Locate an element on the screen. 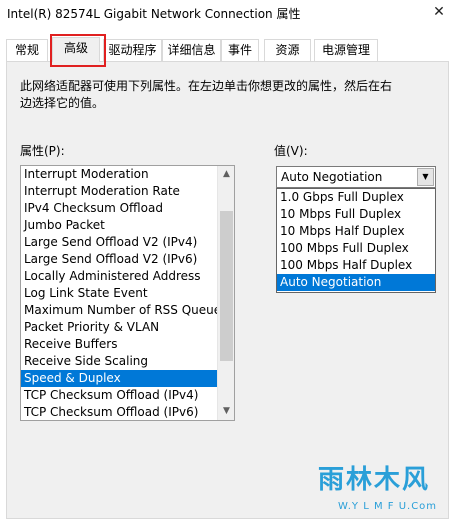 This screenshot has width=455, height=524. tab-events: 事件 is located at coordinates (240, 50).